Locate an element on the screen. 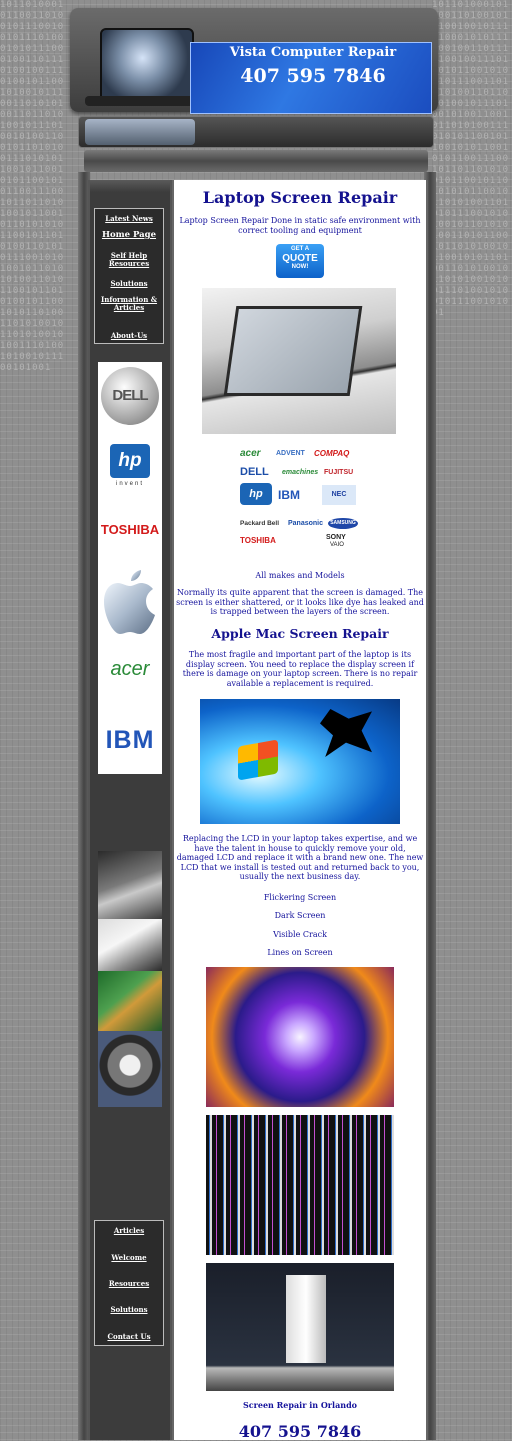 Image resolution: width=512 pixels, height=1441 pixels. menu-solutions: Solutions is located at coordinates (129, 284).